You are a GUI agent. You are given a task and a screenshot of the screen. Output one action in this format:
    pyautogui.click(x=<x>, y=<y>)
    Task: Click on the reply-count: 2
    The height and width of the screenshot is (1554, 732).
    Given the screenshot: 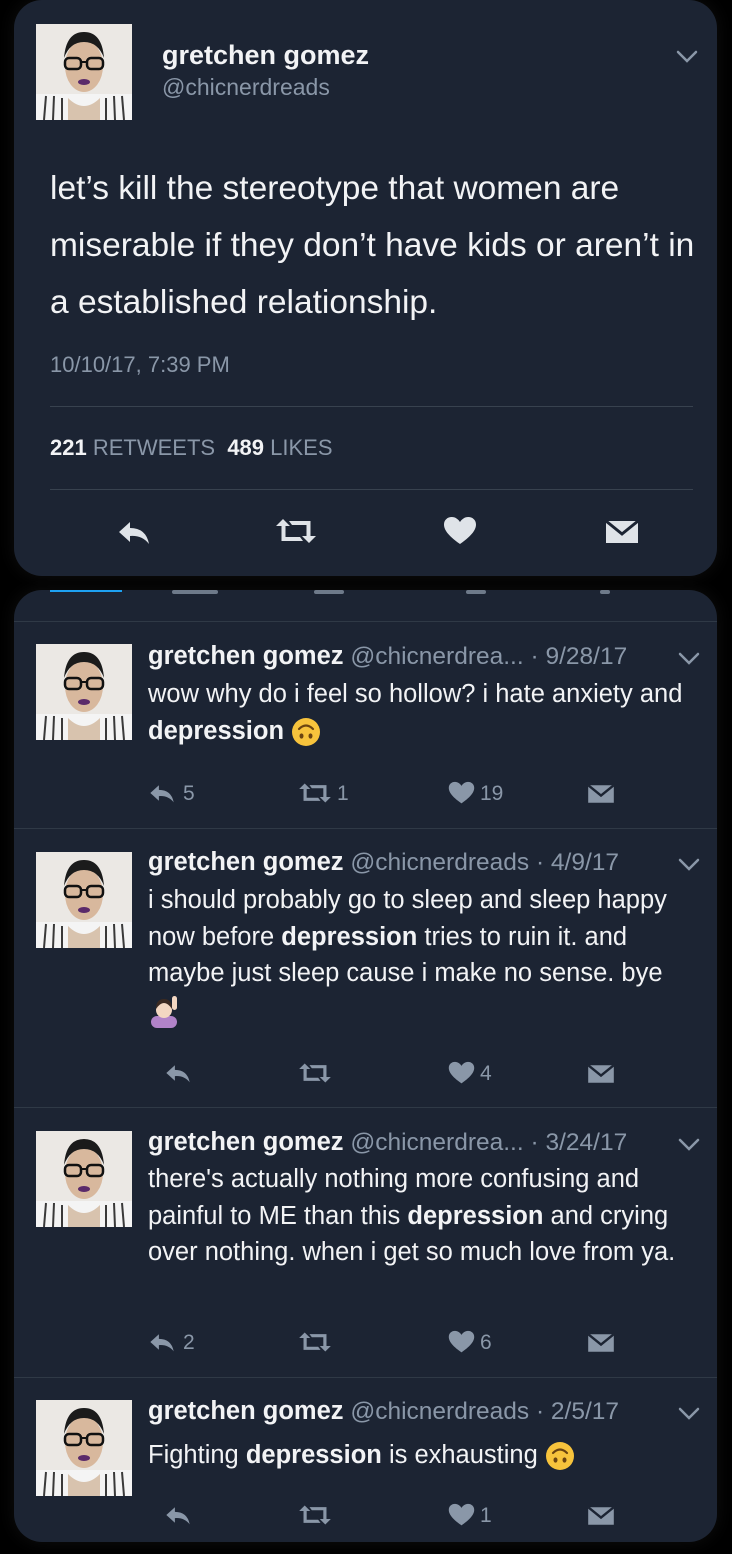 What is the action you would take?
    pyautogui.click(x=189, y=1343)
    